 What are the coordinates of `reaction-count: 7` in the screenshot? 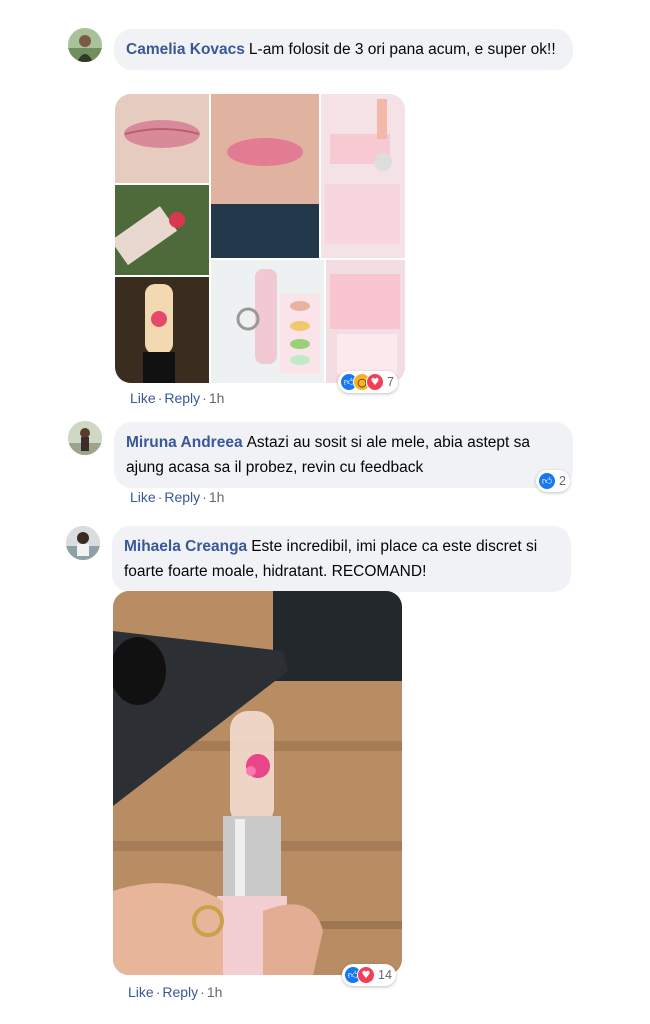 It's located at (390, 382).